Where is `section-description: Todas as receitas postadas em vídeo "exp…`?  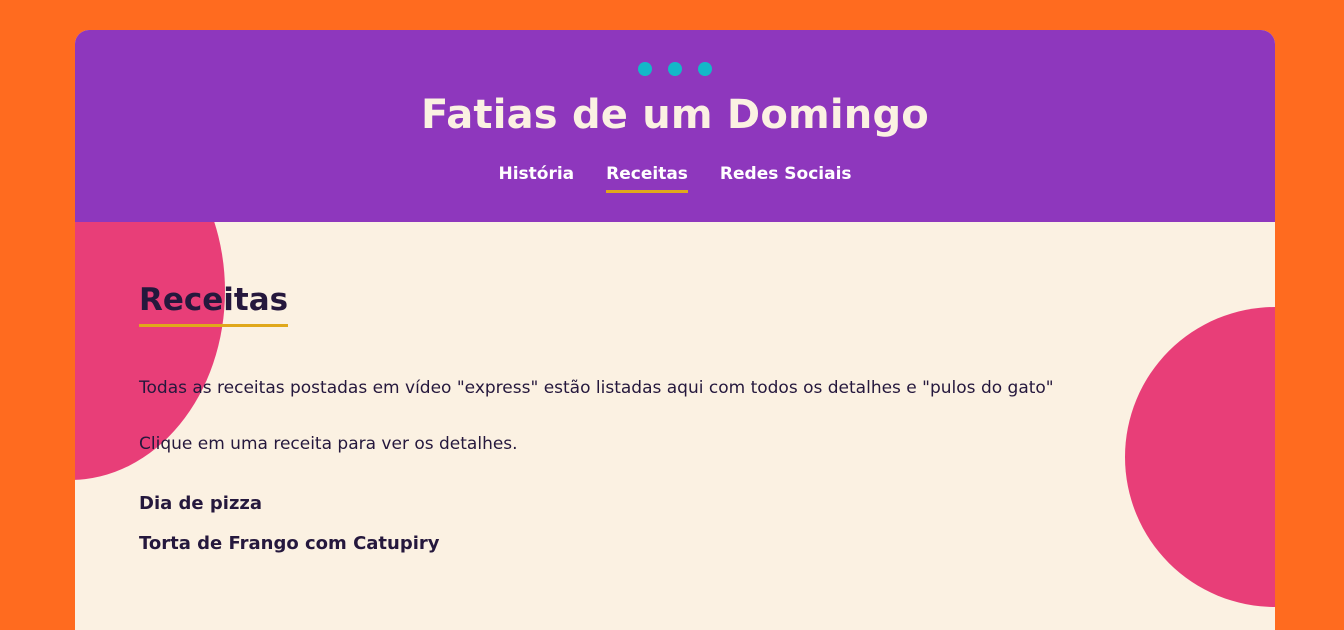
section-description: Todas as receitas postadas em vídeo "exp… is located at coordinates (596, 388).